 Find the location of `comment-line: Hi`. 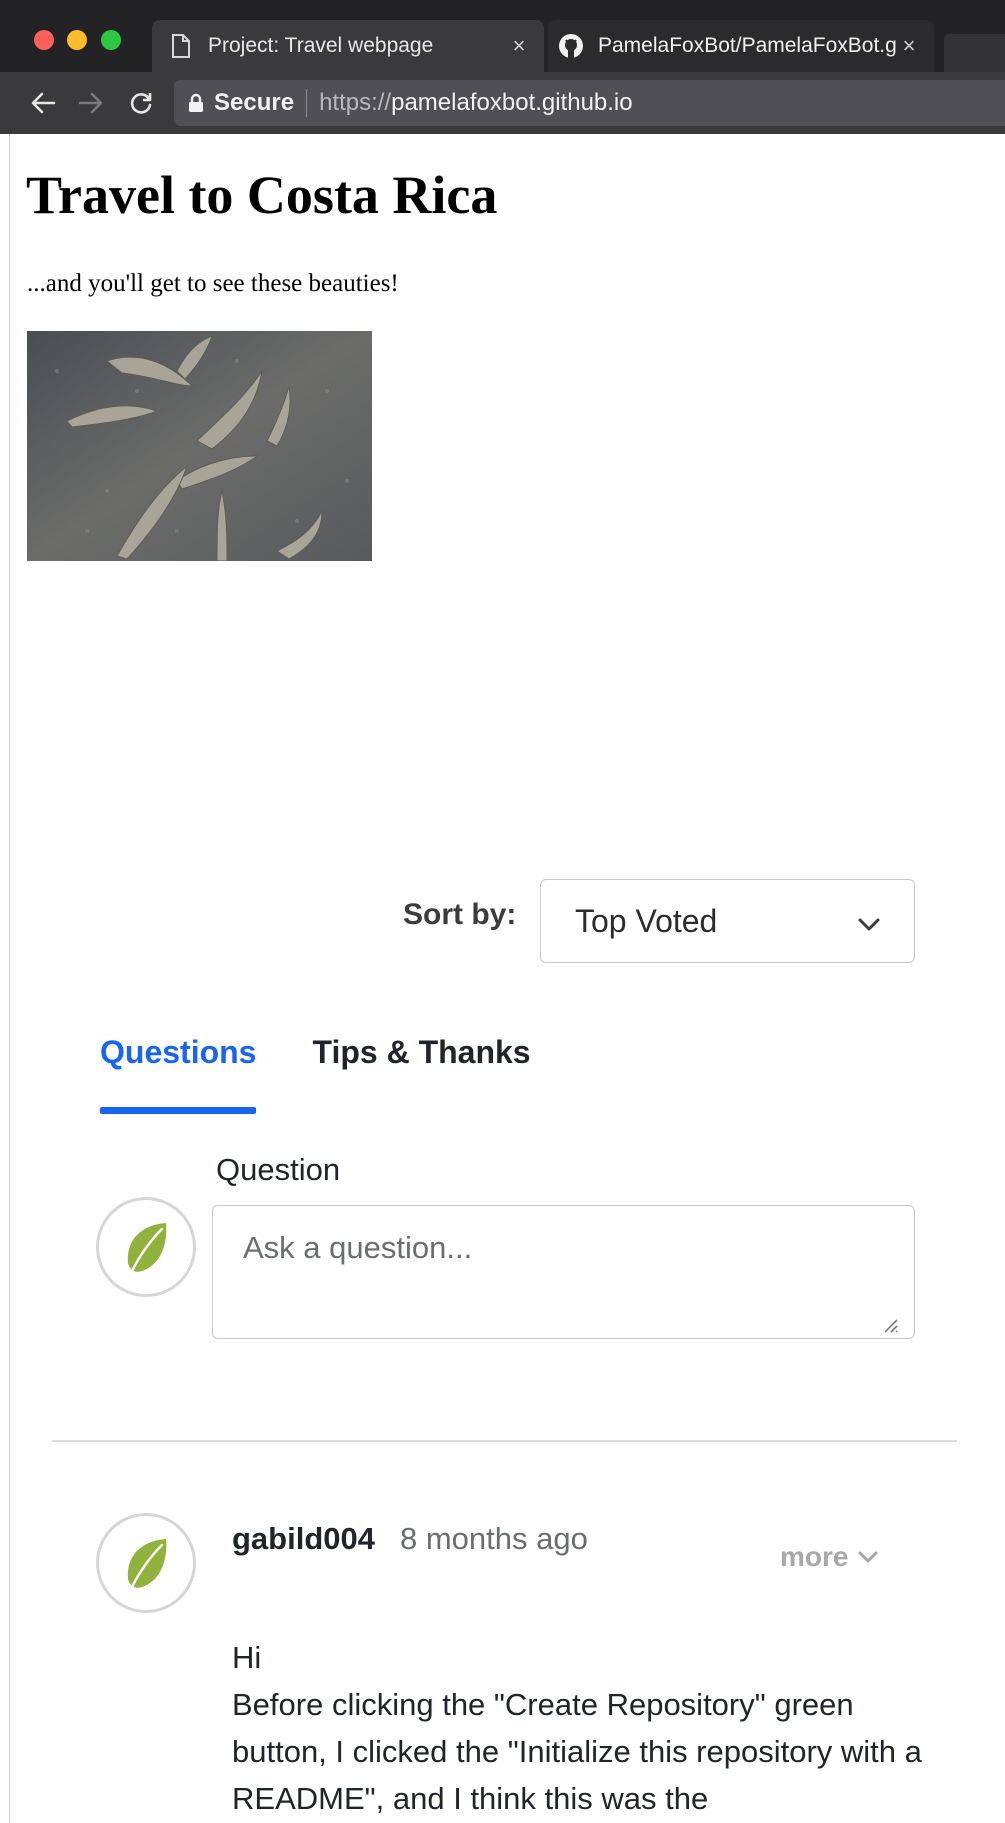

comment-line: Hi is located at coordinates (247, 1657).